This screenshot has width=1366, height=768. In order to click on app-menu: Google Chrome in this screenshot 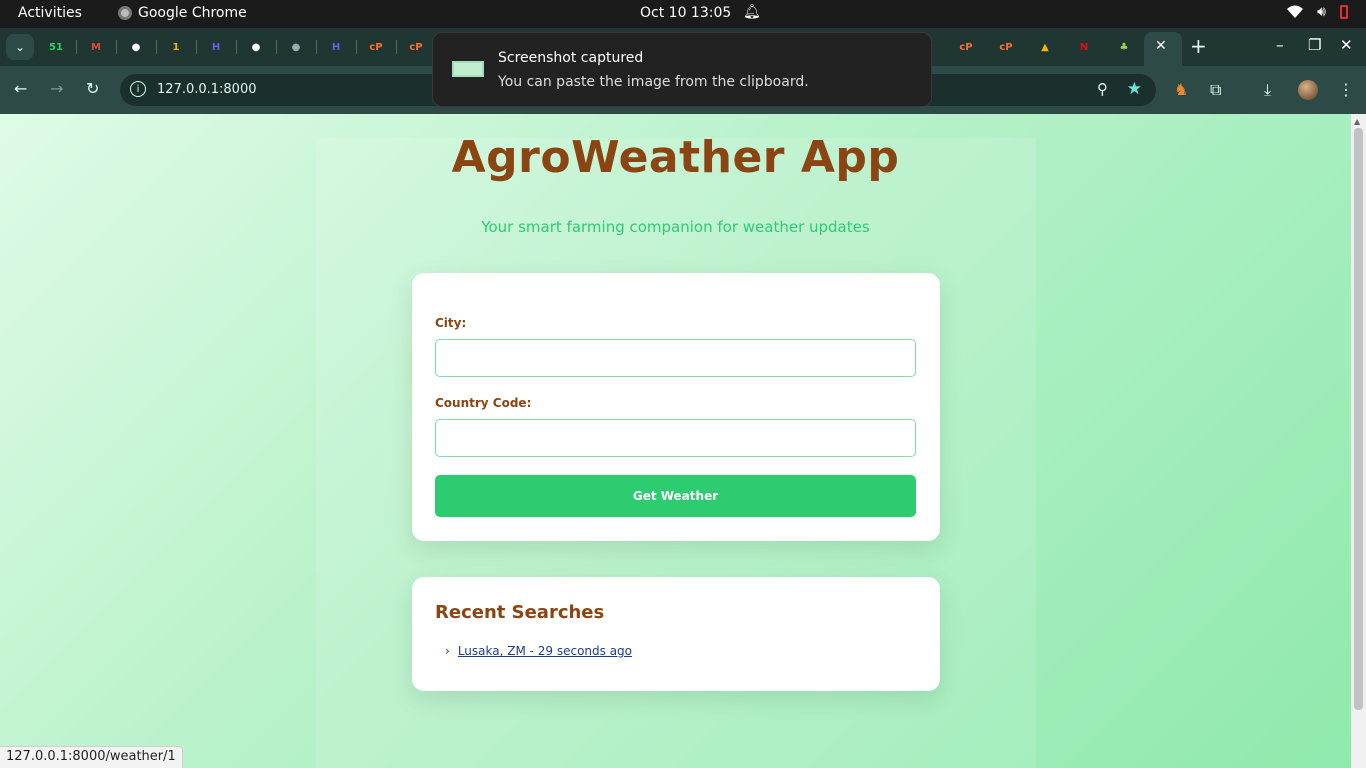, I will do `click(182, 13)`.